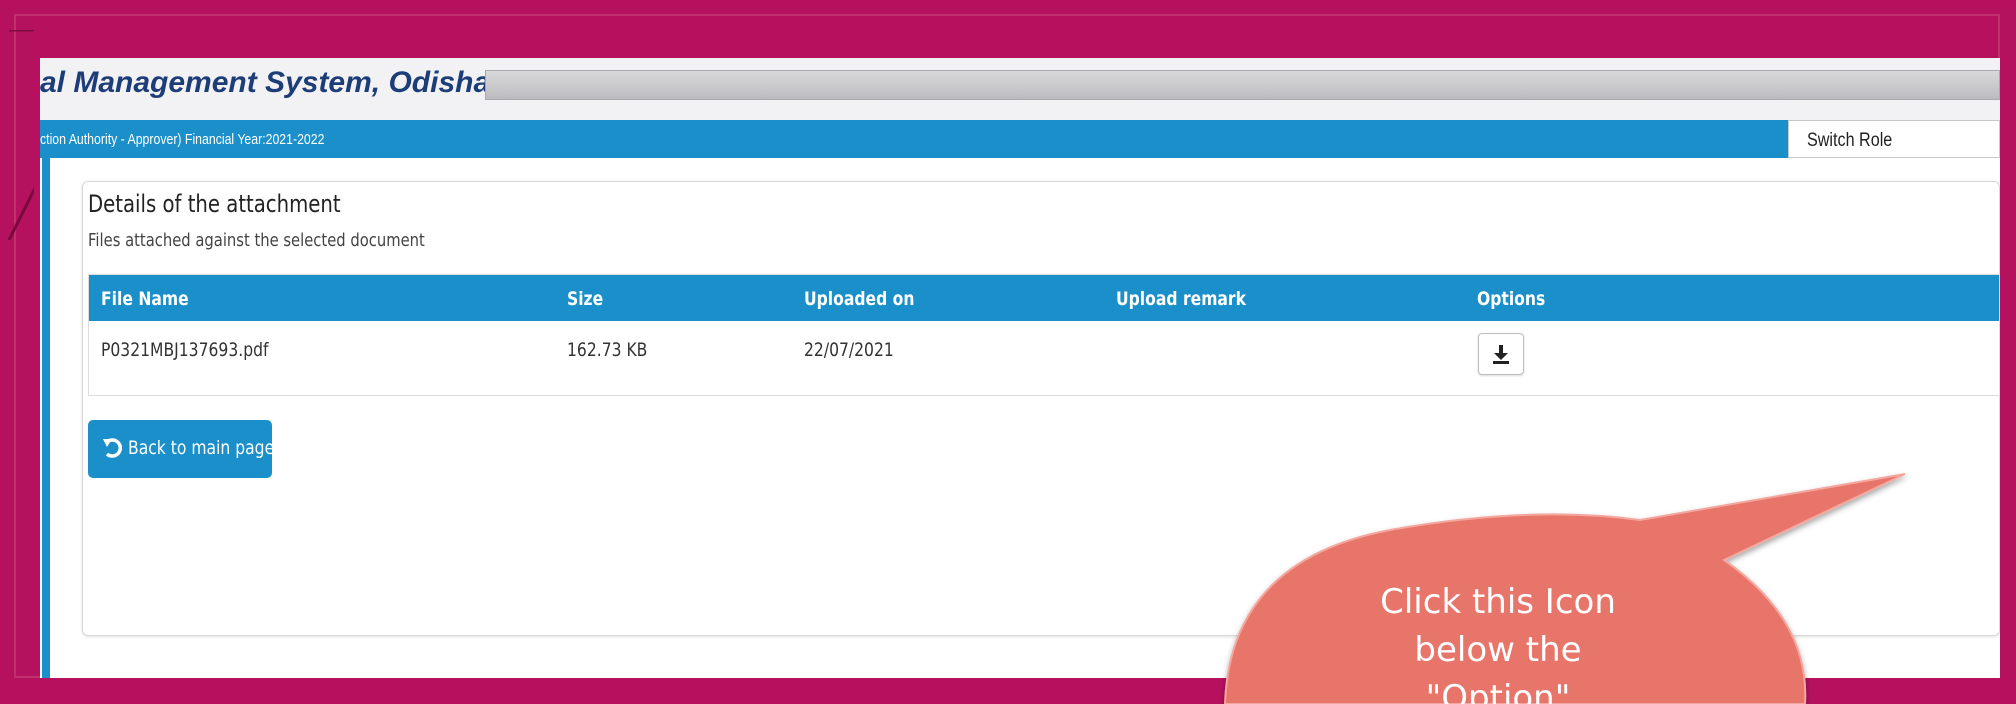 This screenshot has height=704, width=2016. What do you see at coordinates (201, 448) in the screenshot?
I see `back-button-label: Back to main page` at bounding box center [201, 448].